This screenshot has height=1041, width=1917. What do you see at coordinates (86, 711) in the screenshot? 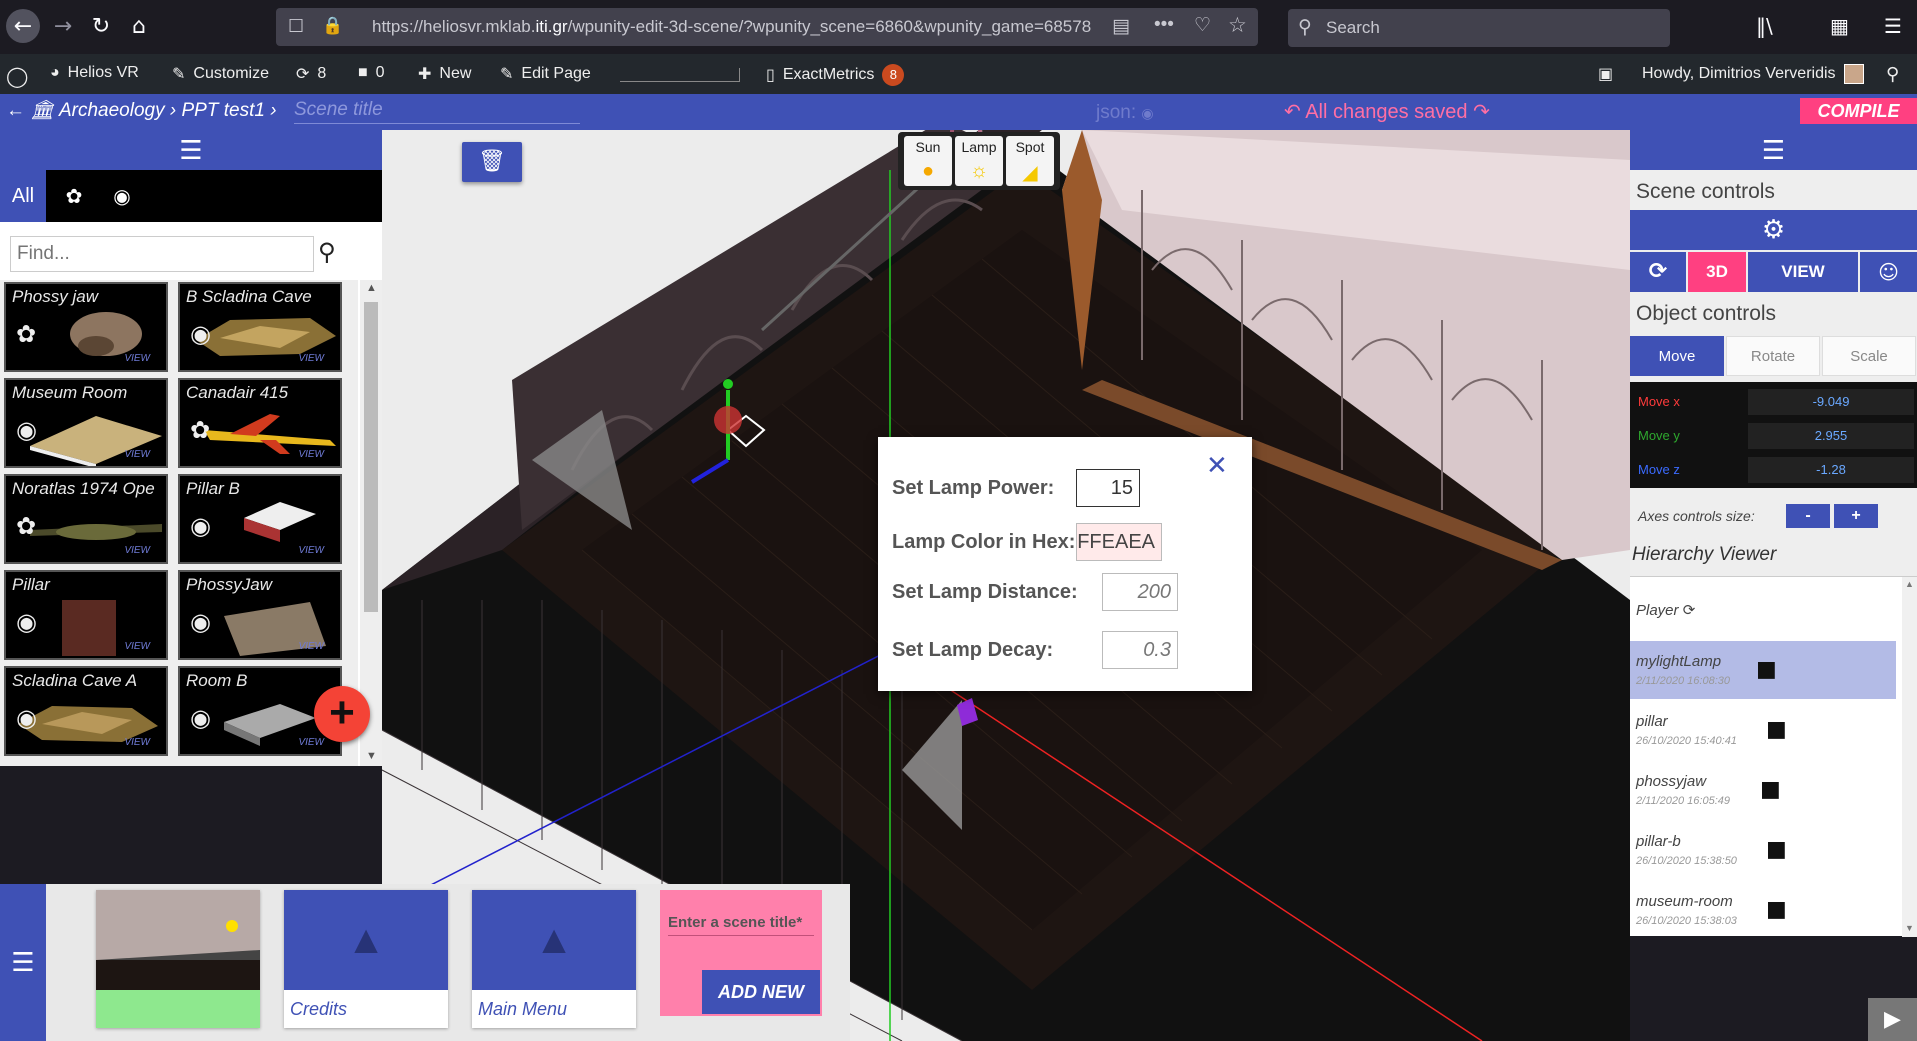
I see `asset-tile: Scladina Cave A ◉ VIEW` at bounding box center [86, 711].